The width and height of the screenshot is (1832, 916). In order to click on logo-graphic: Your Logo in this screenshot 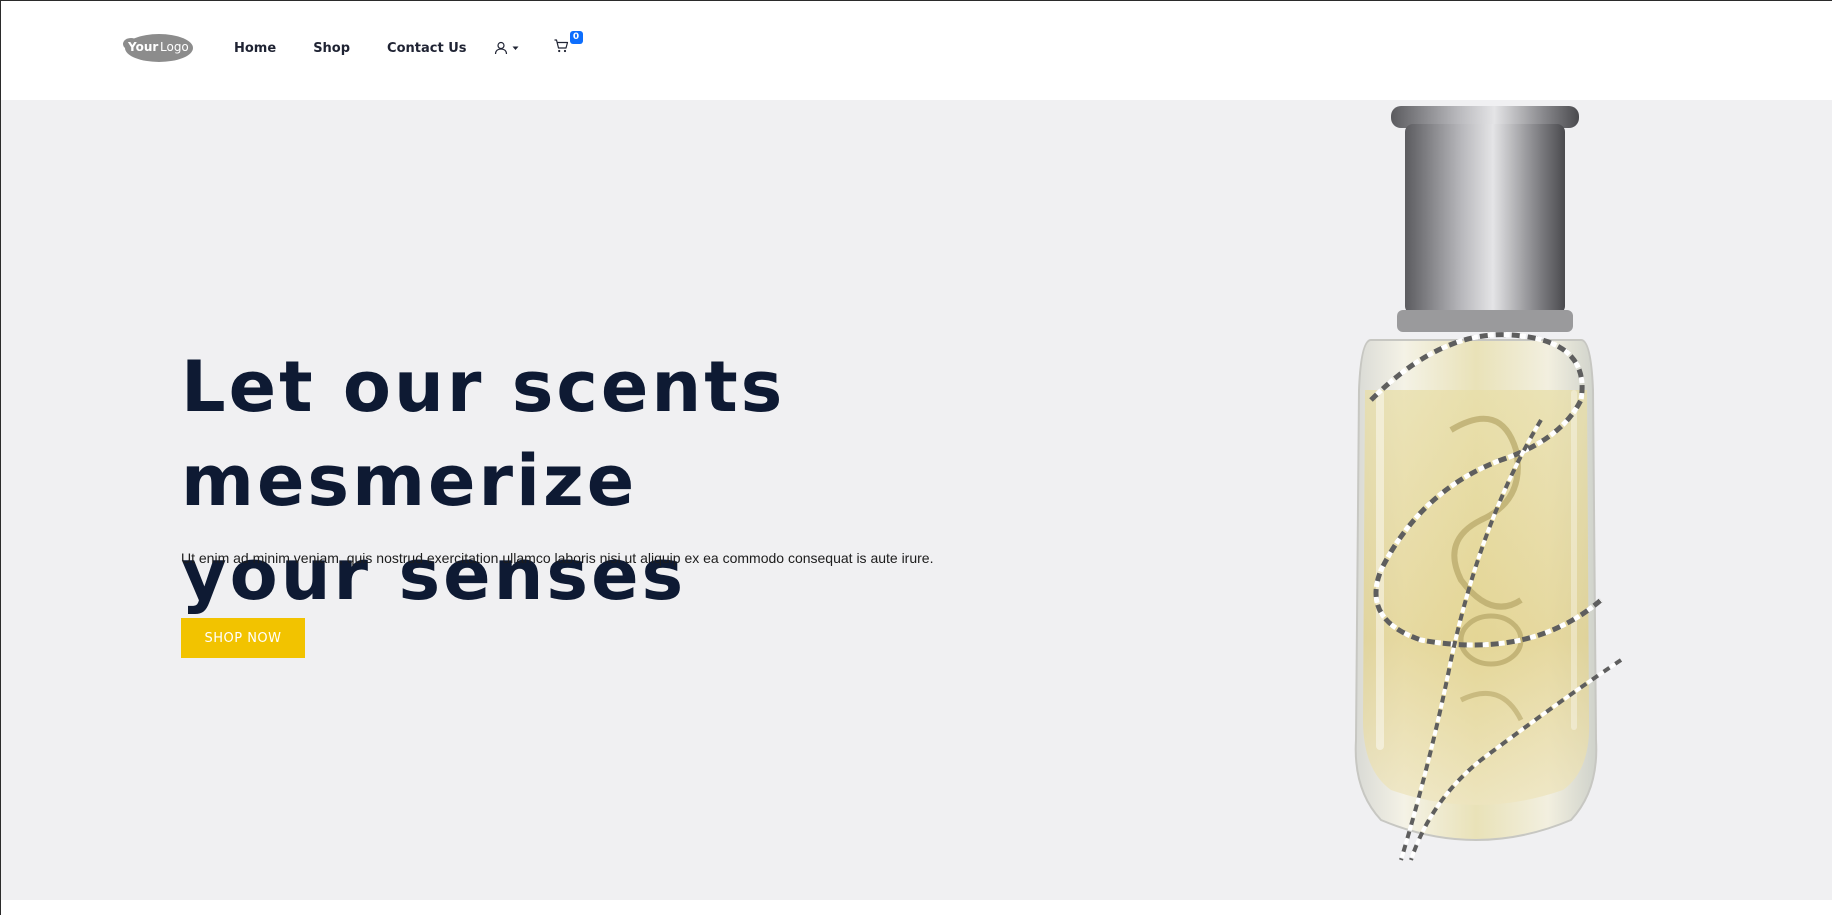, I will do `click(158, 48)`.